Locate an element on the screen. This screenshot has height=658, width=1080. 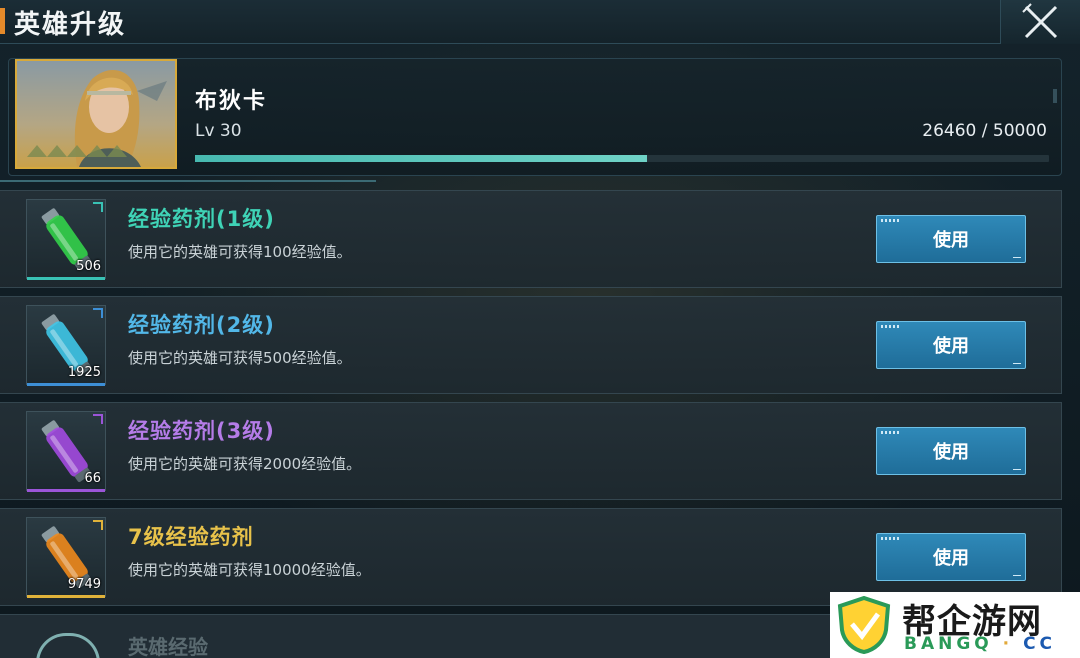
shield-logo-icon is located at coordinates (864, 625).